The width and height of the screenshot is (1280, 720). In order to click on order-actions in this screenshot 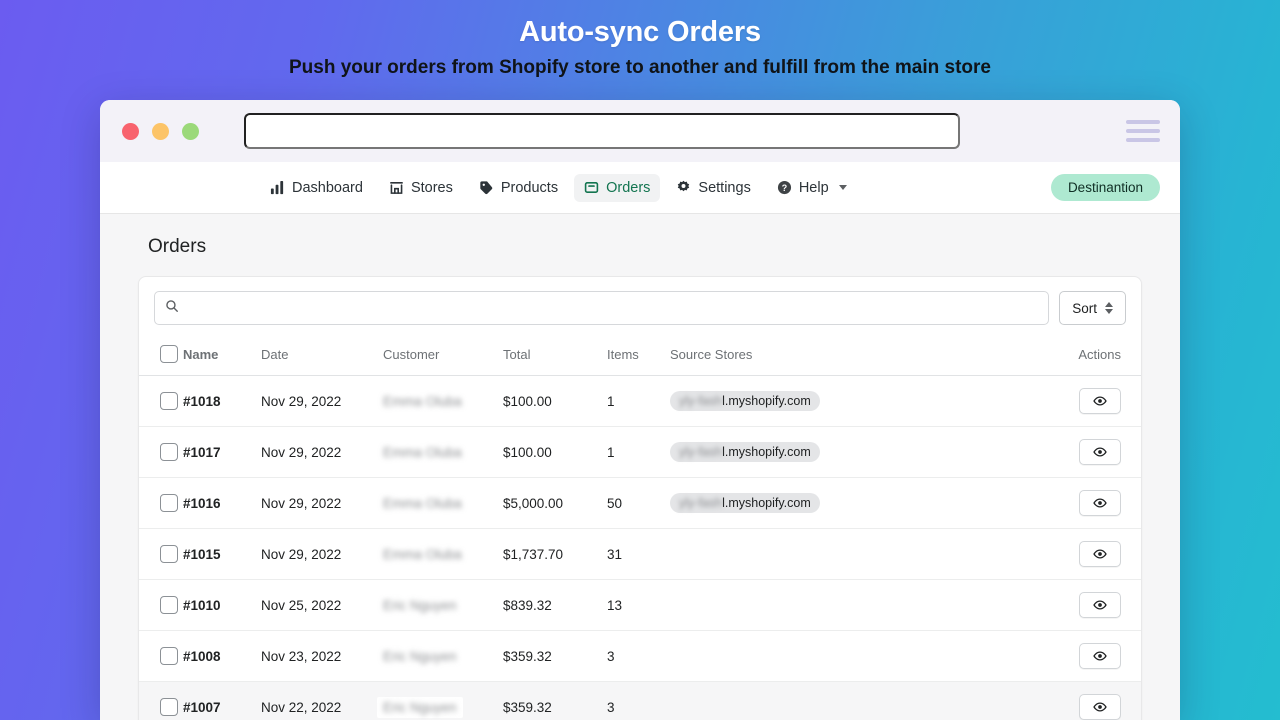, I will do `click(1019, 700)`.